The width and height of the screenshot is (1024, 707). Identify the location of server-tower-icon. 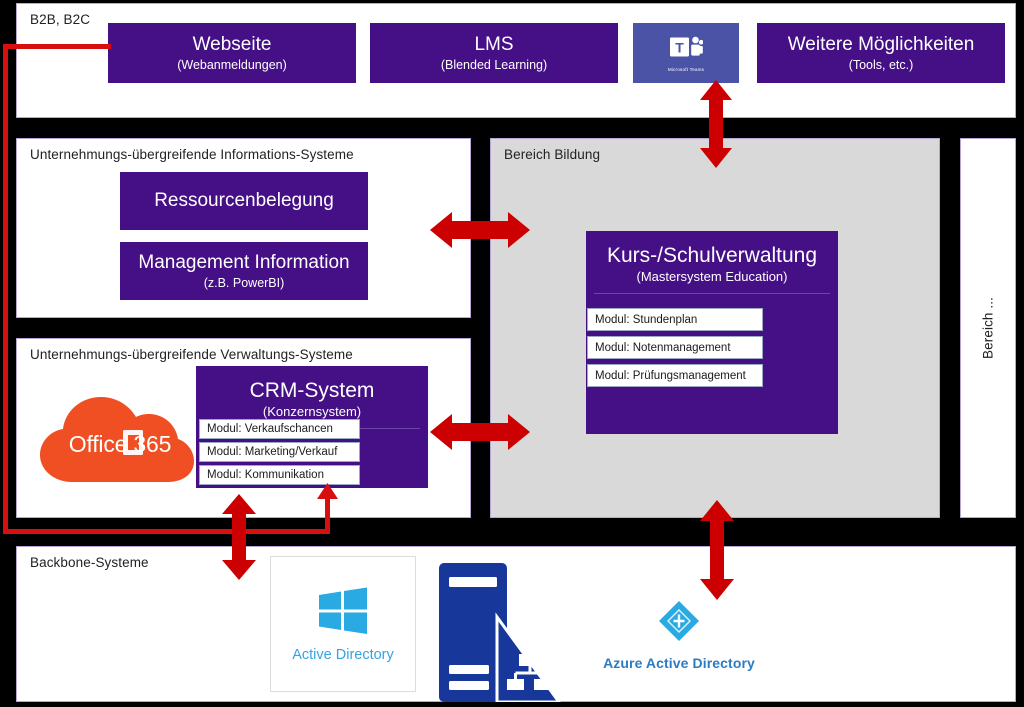
(499, 632).